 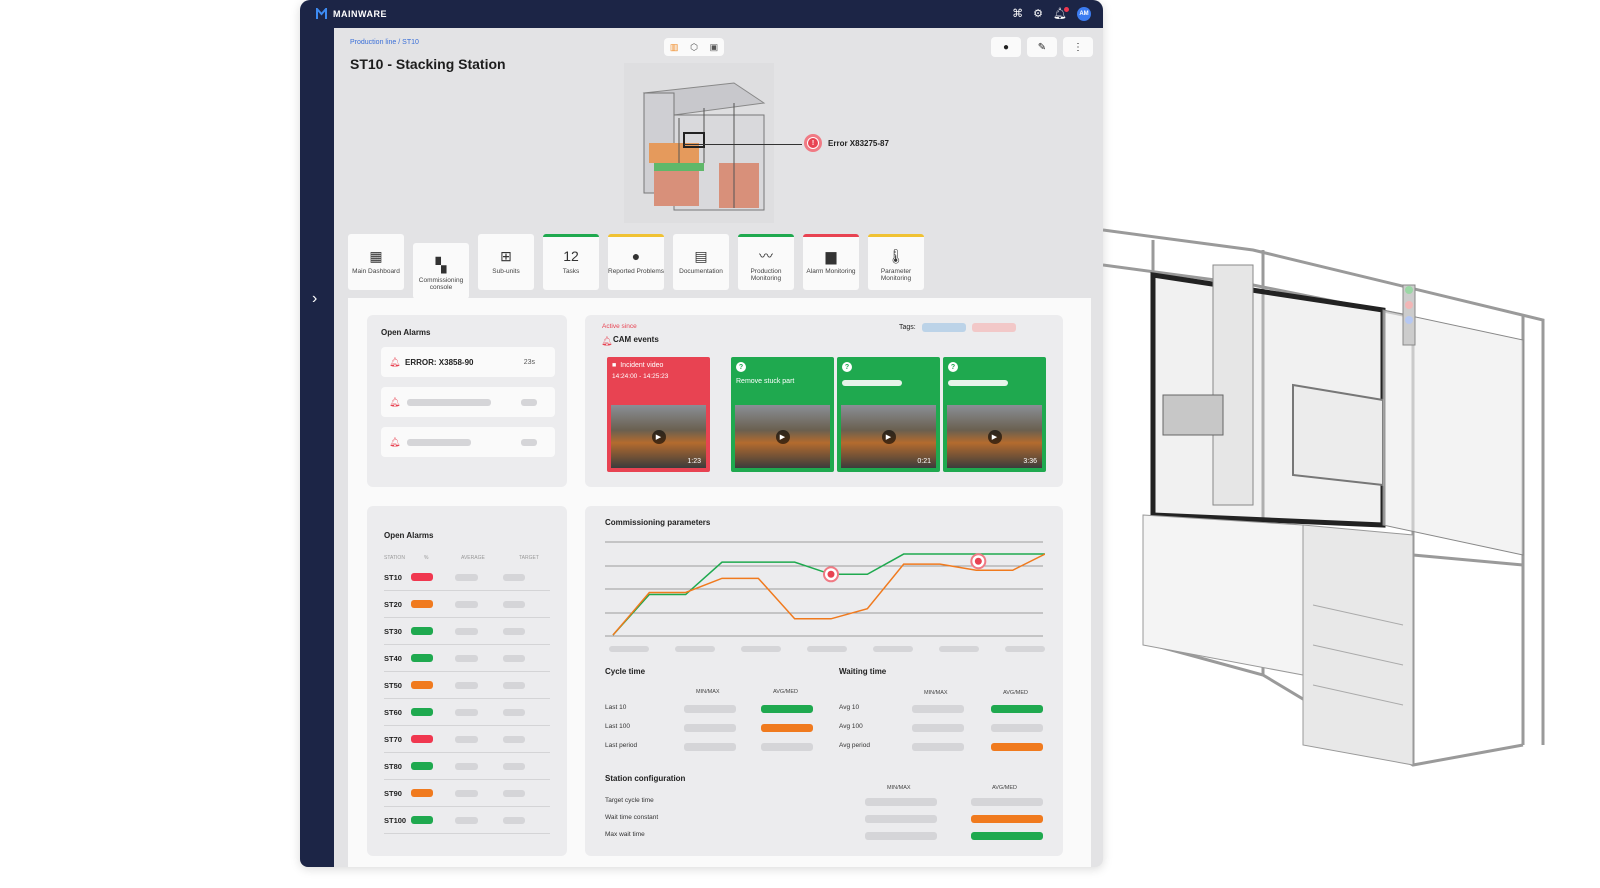 I want to click on breadcrumb-parent: Production line, so click(x=373, y=42).